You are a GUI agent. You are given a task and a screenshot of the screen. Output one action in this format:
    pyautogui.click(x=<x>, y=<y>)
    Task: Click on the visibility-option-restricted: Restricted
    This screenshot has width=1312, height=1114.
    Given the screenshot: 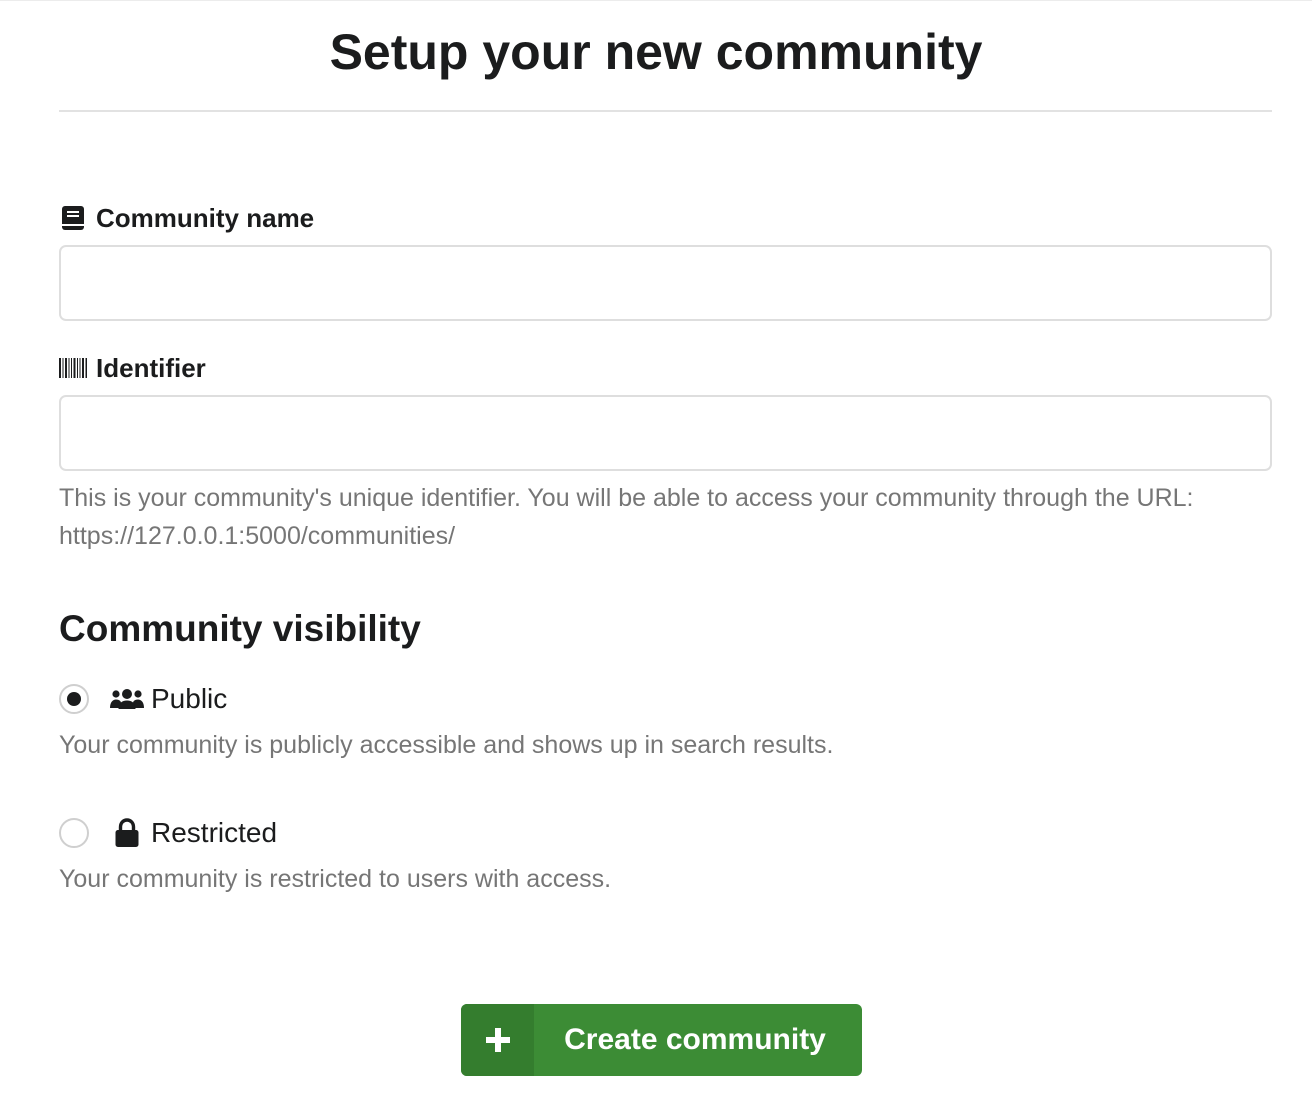 What is the action you would take?
    pyautogui.click(x=168, y=833)
    